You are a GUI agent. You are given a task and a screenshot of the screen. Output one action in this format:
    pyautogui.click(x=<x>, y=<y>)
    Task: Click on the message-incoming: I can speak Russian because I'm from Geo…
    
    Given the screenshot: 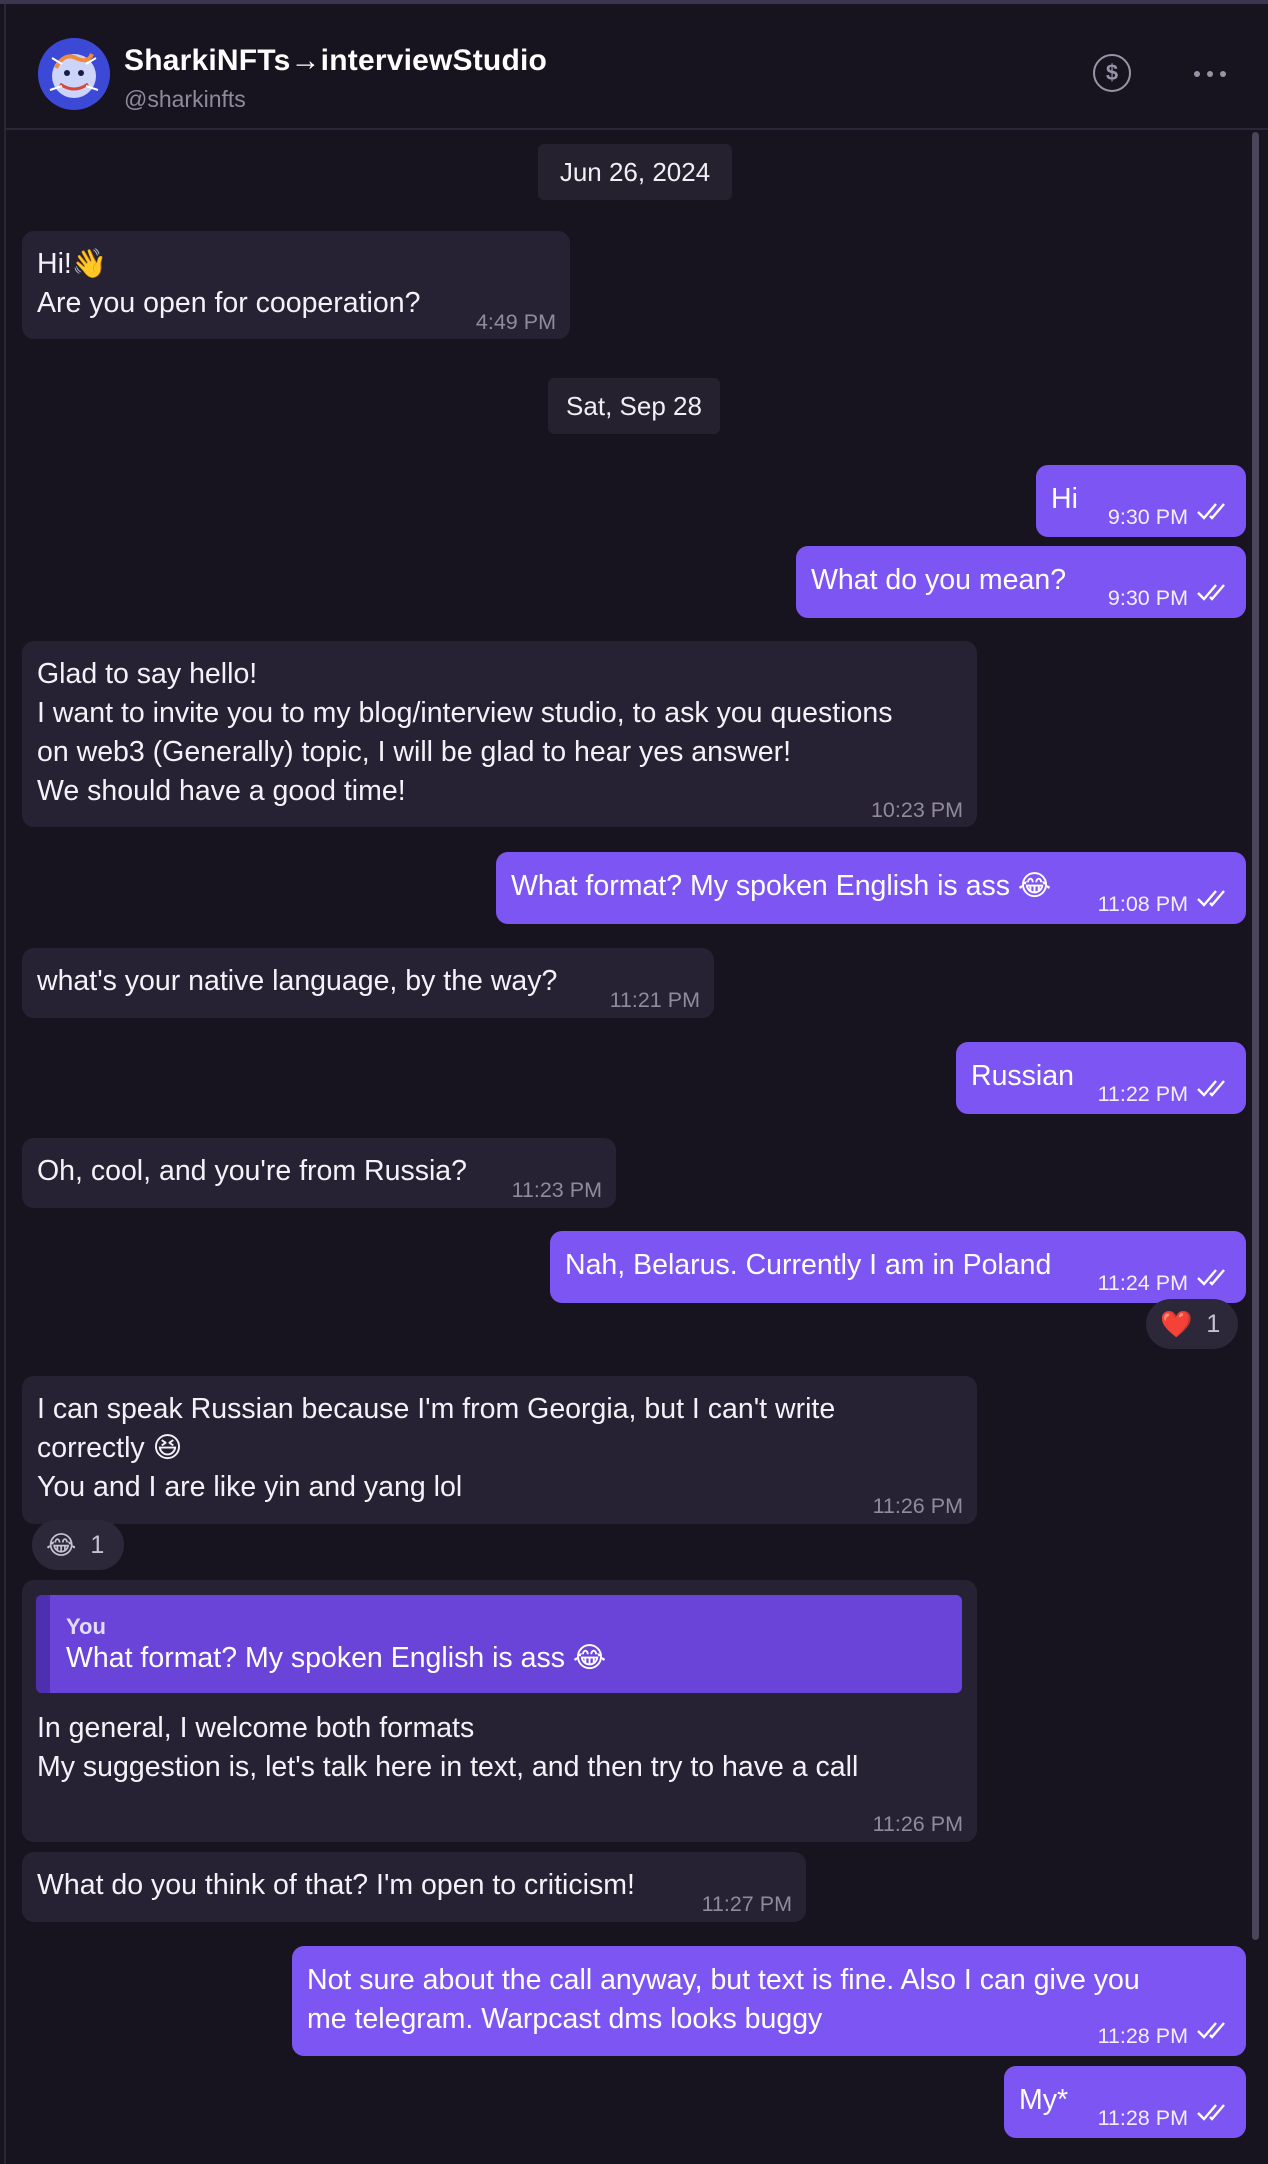 What is the action you would take?
    pyautogui.click(x=499, y=1450)
    